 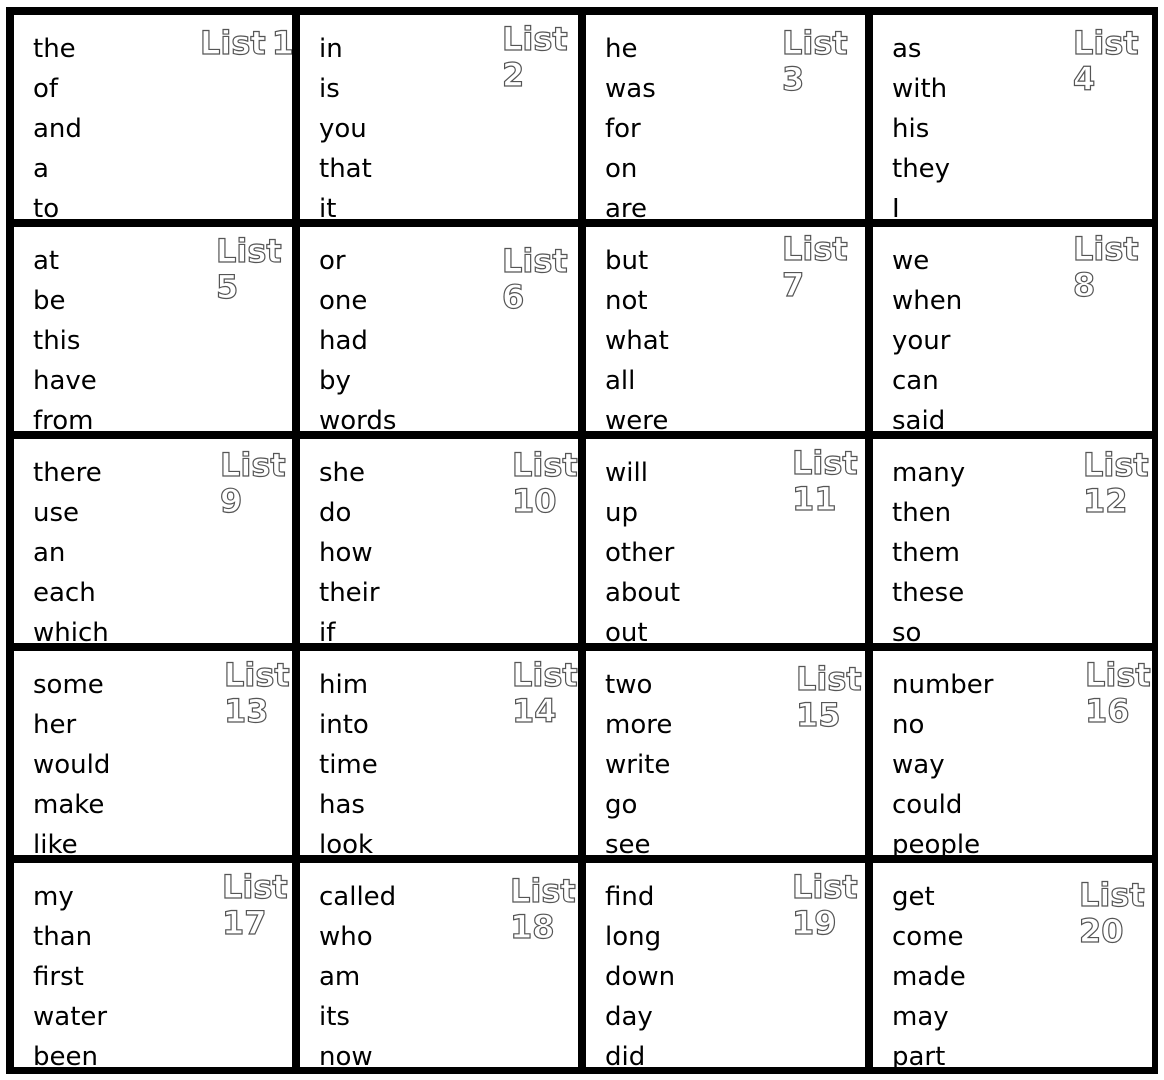 I want to click on sight-word: his, so click(x=911, y=129).